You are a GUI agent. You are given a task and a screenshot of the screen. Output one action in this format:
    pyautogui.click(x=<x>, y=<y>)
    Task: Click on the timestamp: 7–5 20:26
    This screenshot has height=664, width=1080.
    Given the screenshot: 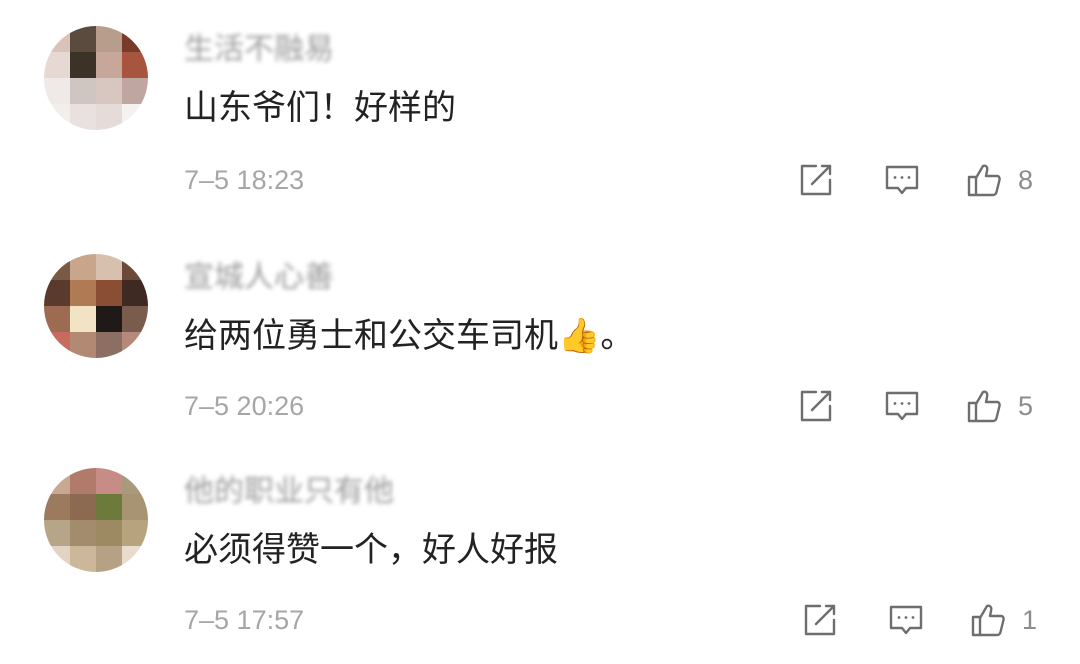 What is the action you would take?
    pyautogui.click(x=244, y=406)
    